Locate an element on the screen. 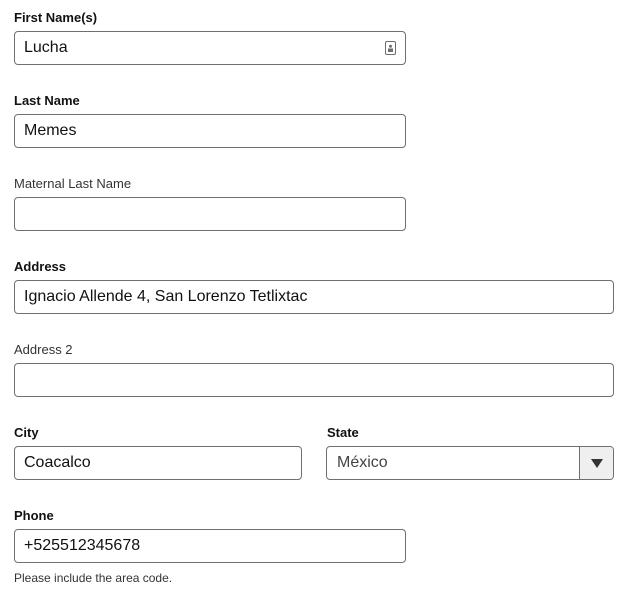  maternal-last-name-input is located at coordinates (210, 214).